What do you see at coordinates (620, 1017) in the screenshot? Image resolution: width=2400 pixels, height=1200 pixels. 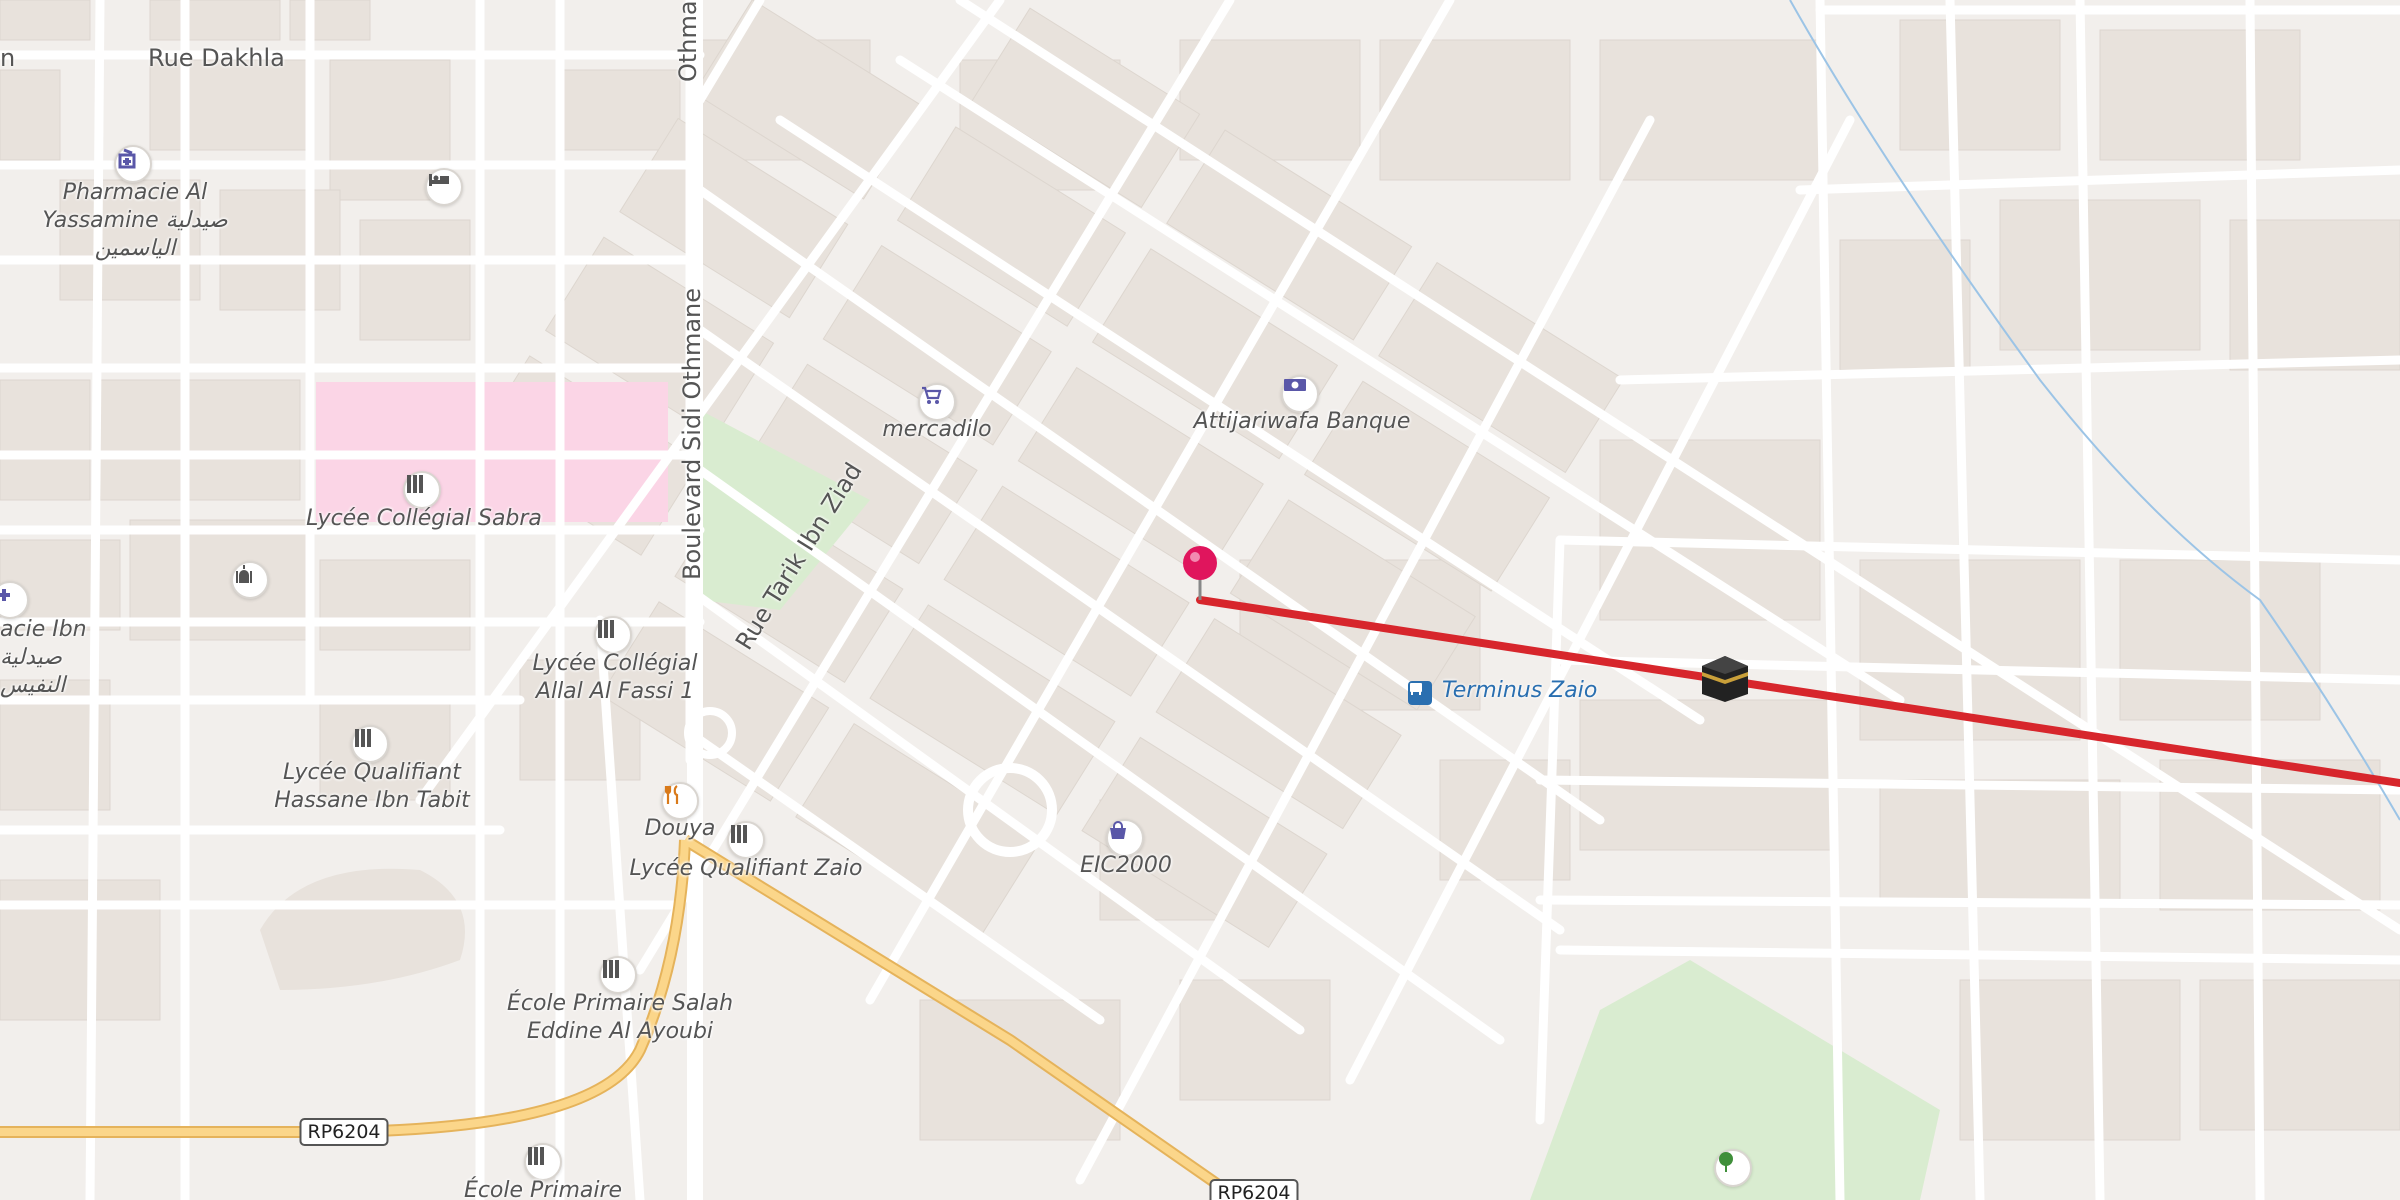 I see `label-ecole-salah: École Primaire Salah Eddine Al Ayoubi` at bounding box center [620, 1017].